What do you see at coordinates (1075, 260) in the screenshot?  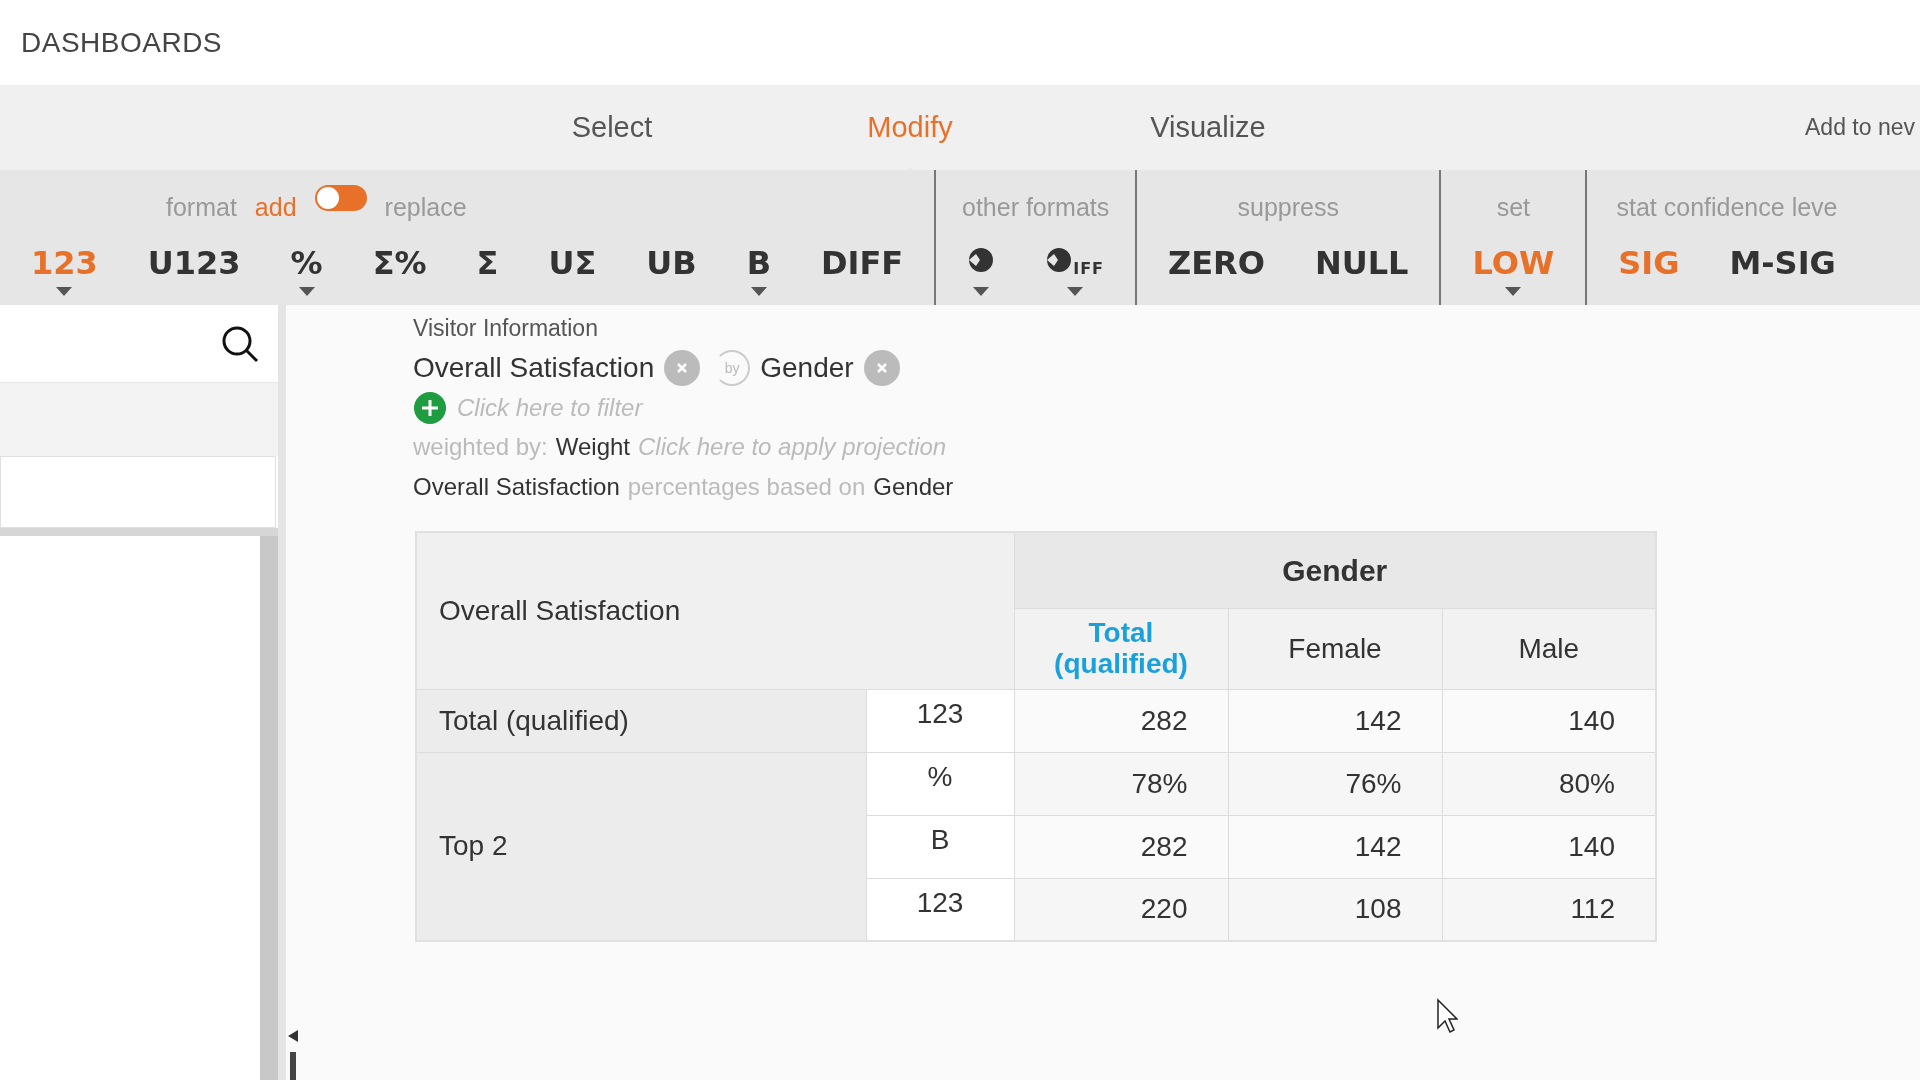 I see `toolbar-button: IFF` at bounding box center [1075, 260].